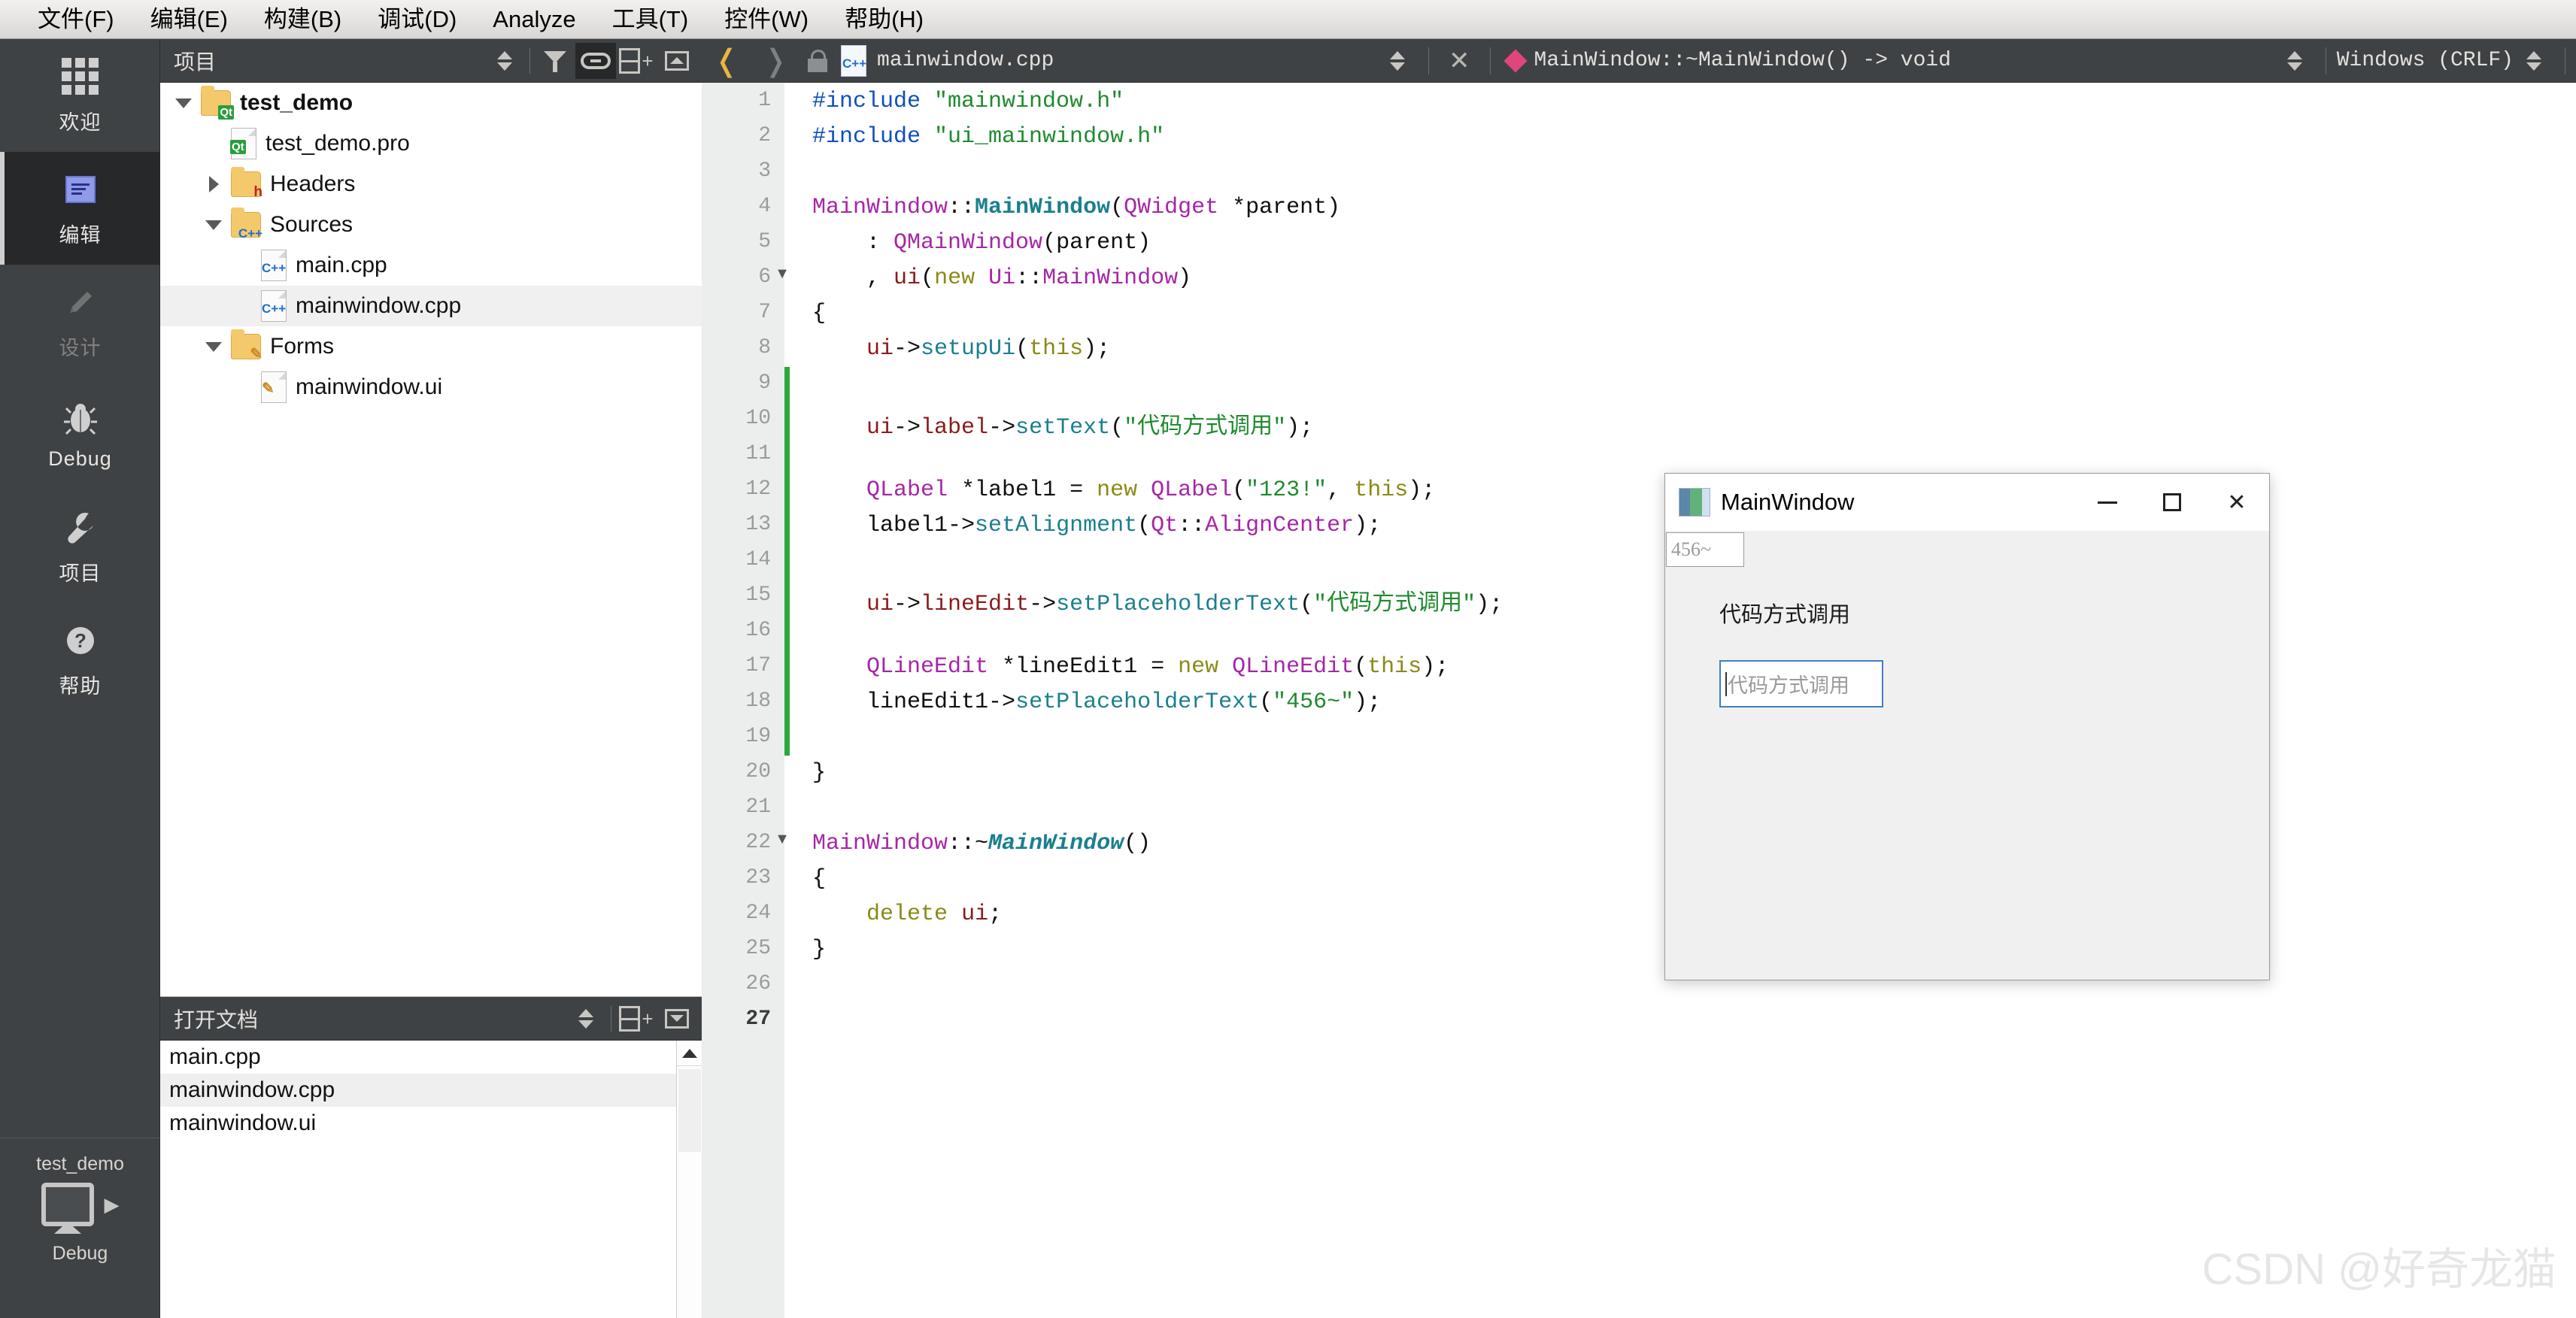 The width and height of the screenshot is (2576, 1318). I want to click on menu-item-5: 工具(T), so click(650, 19).